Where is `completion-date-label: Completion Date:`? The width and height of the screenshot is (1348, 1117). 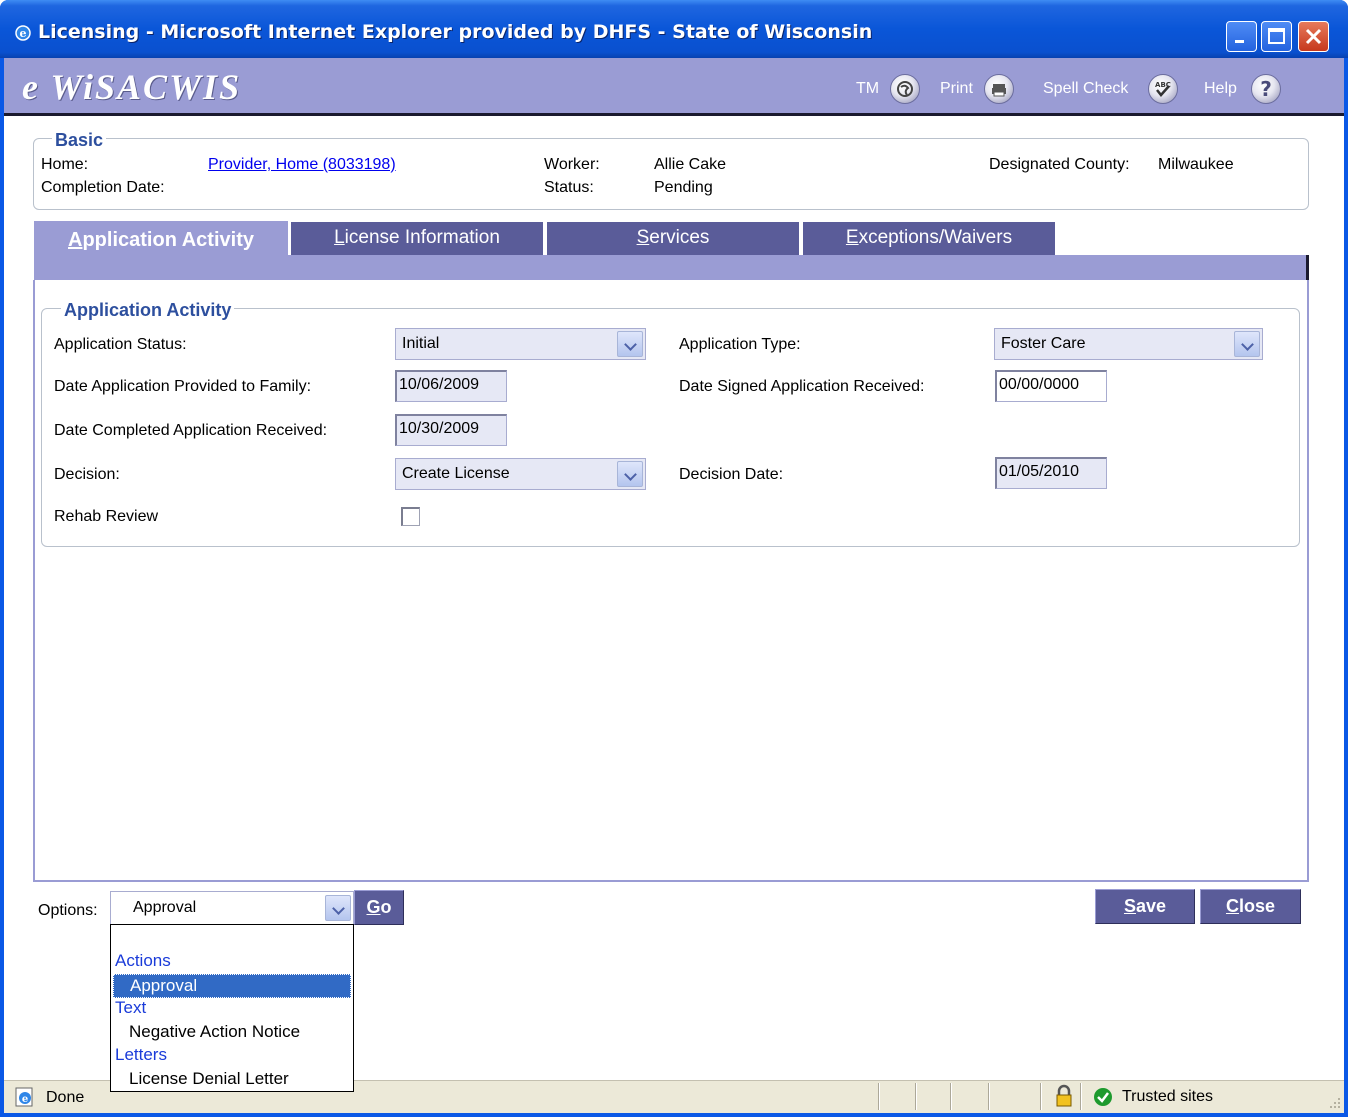 completion-date-label: Completion Date: is located at coordinates (103, 187).